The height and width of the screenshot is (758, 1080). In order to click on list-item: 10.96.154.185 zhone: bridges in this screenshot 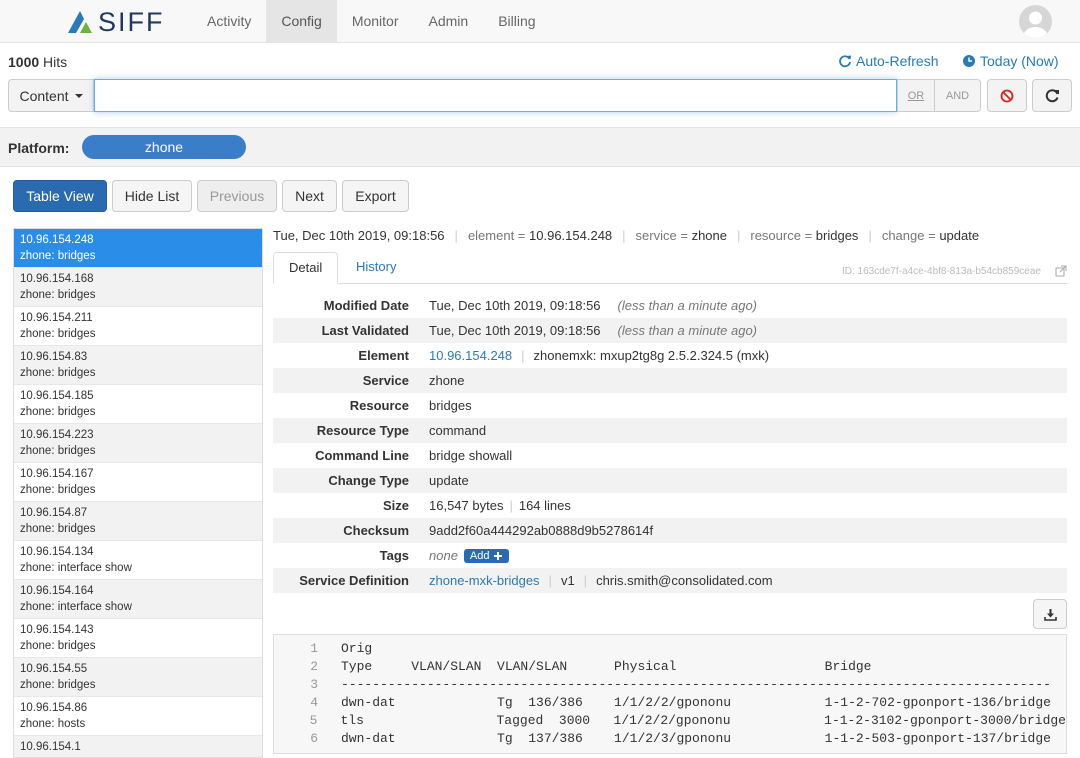, I will do `click(138, 404)`.